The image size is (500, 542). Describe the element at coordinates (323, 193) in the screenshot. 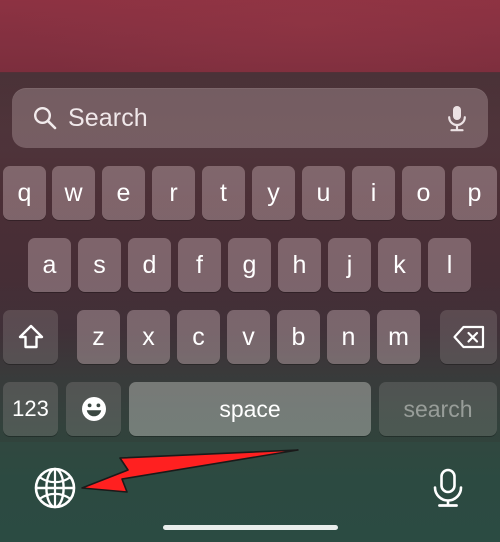

I see `key-u: u` at that location.